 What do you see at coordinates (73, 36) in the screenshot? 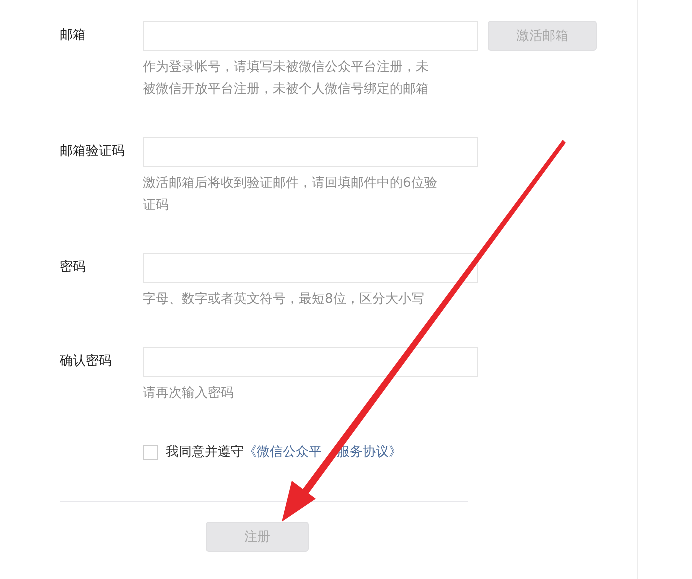
I see `field-label: 邮箱` at bounding box center [73, 36].